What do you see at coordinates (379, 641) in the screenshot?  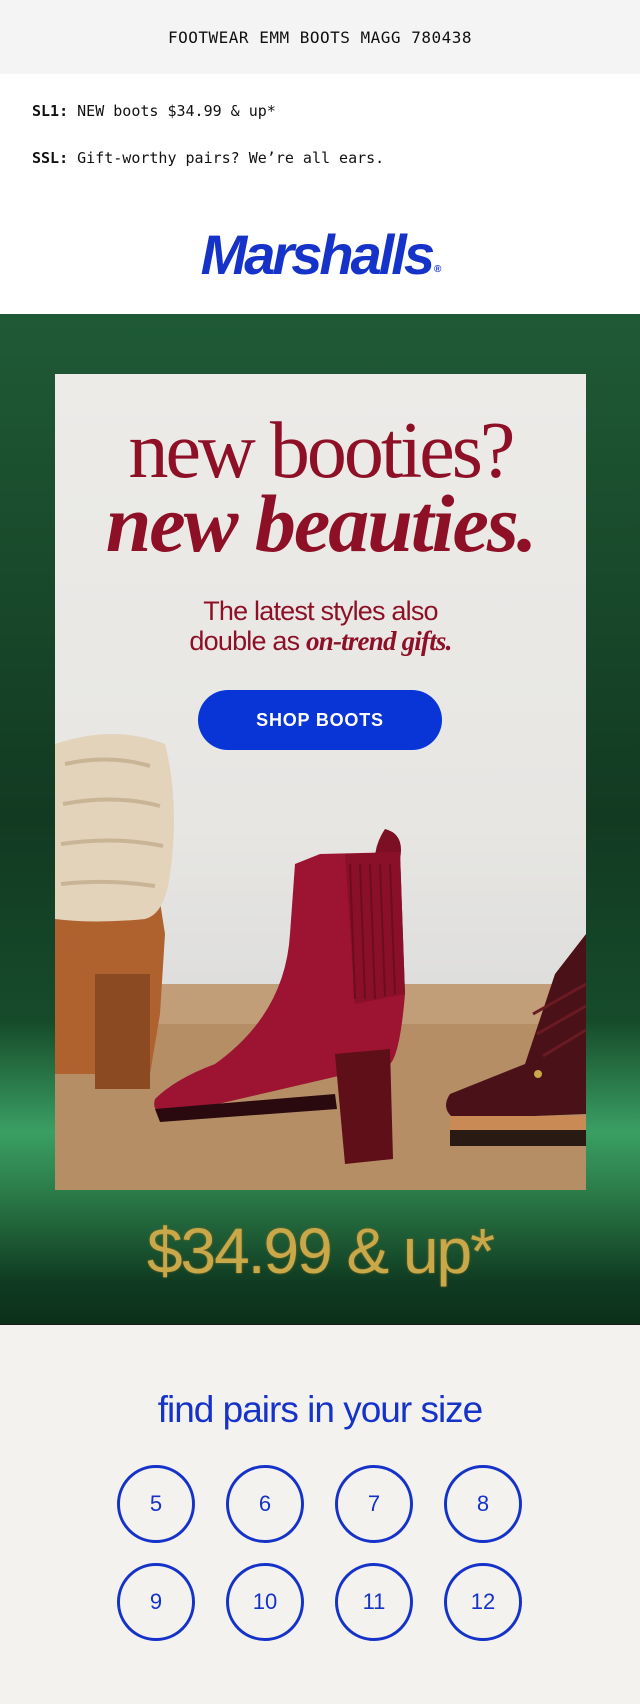 I see `subheading-italic: on-trend gifts.` at bounding box center [379, 641].